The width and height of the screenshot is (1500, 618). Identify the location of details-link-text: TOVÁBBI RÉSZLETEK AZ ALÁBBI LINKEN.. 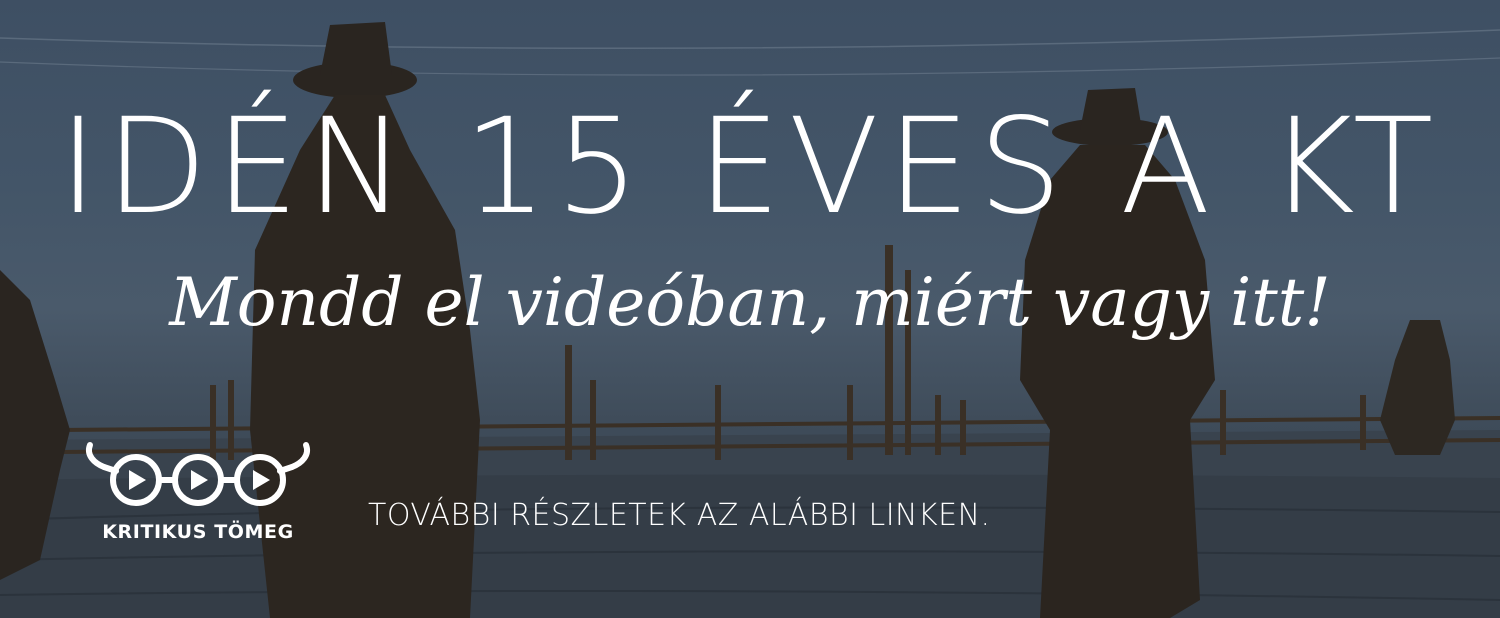
(679, 515).